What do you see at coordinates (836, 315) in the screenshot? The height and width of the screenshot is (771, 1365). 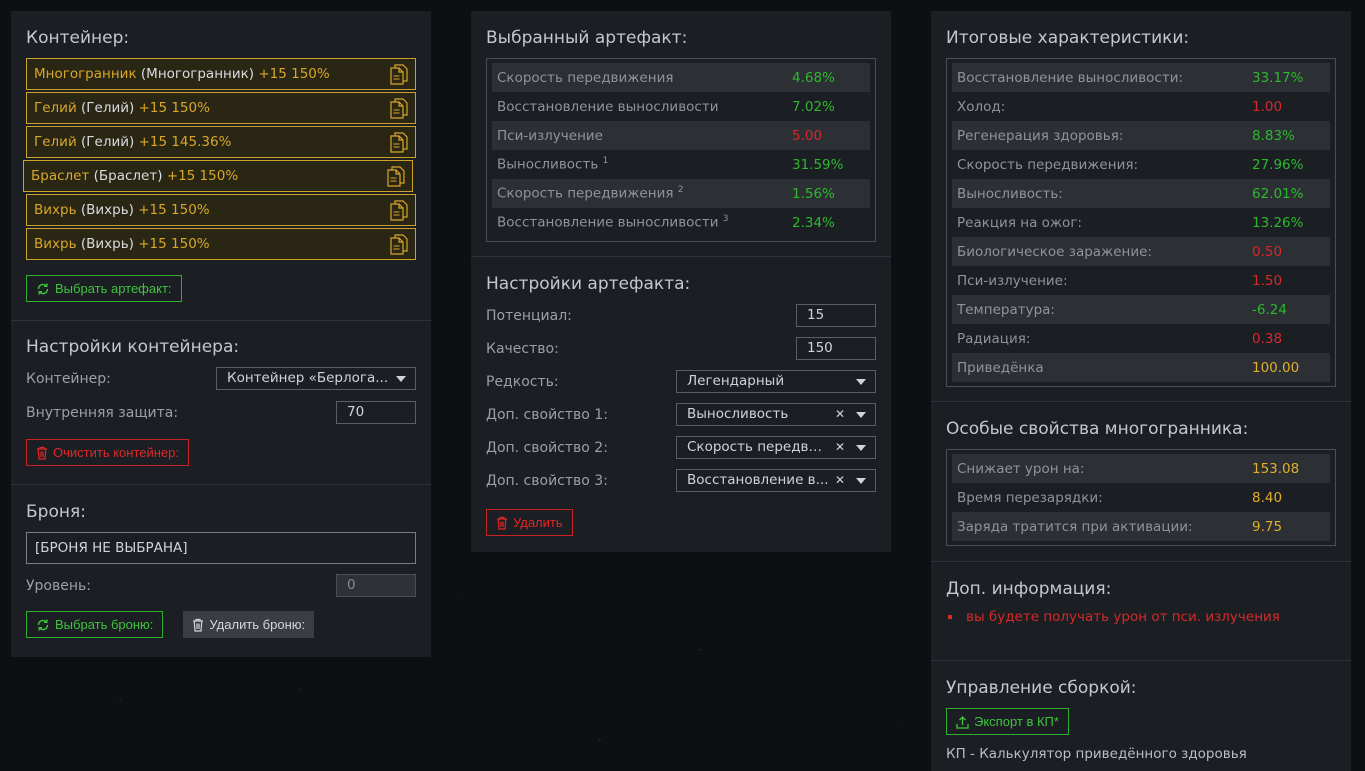 I see `potential-input: 15` at bounding box center [836, 315].